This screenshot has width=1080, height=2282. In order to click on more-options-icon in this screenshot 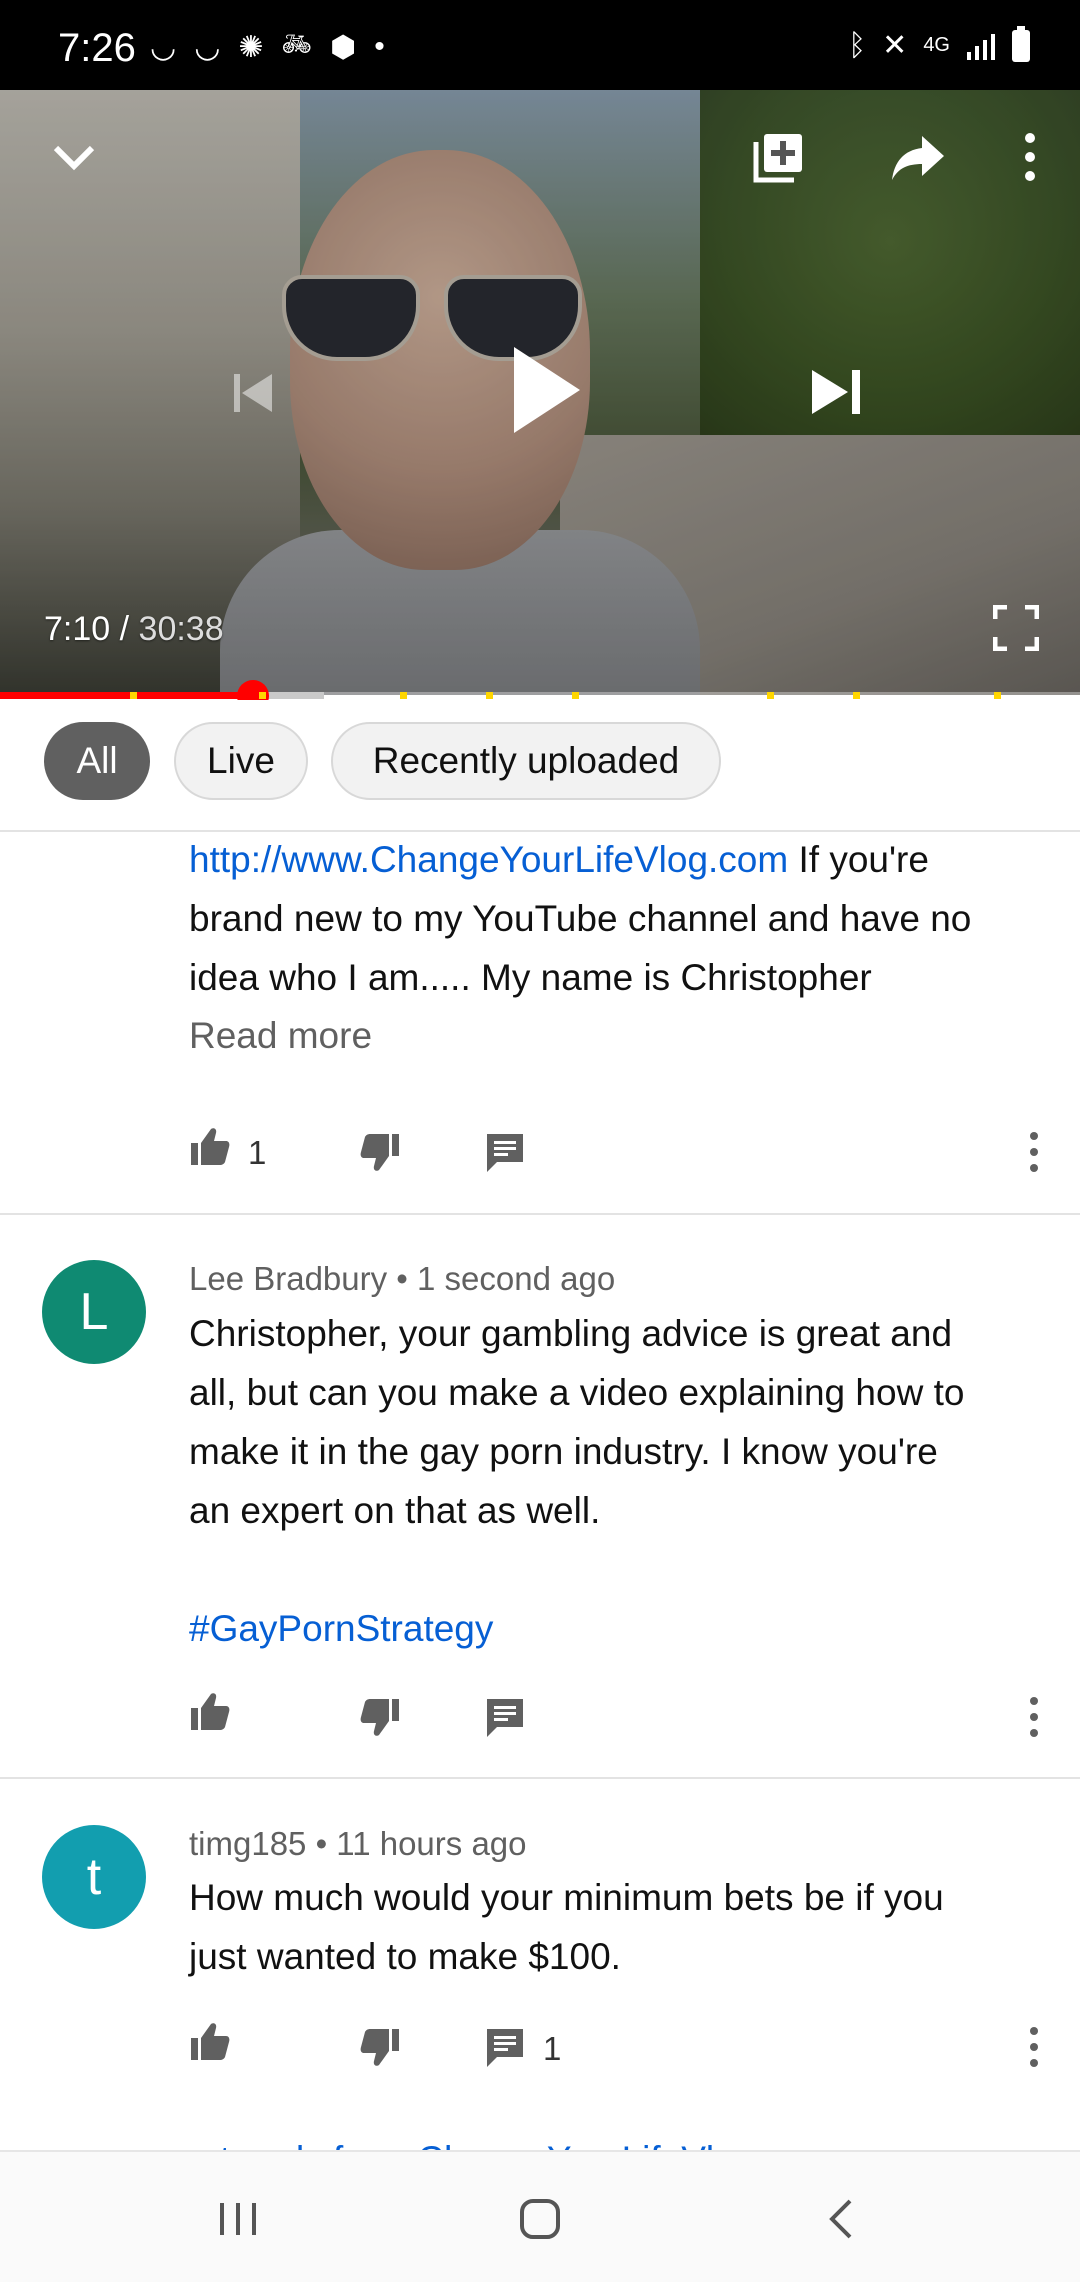, I will do `click(1030, 157)`.